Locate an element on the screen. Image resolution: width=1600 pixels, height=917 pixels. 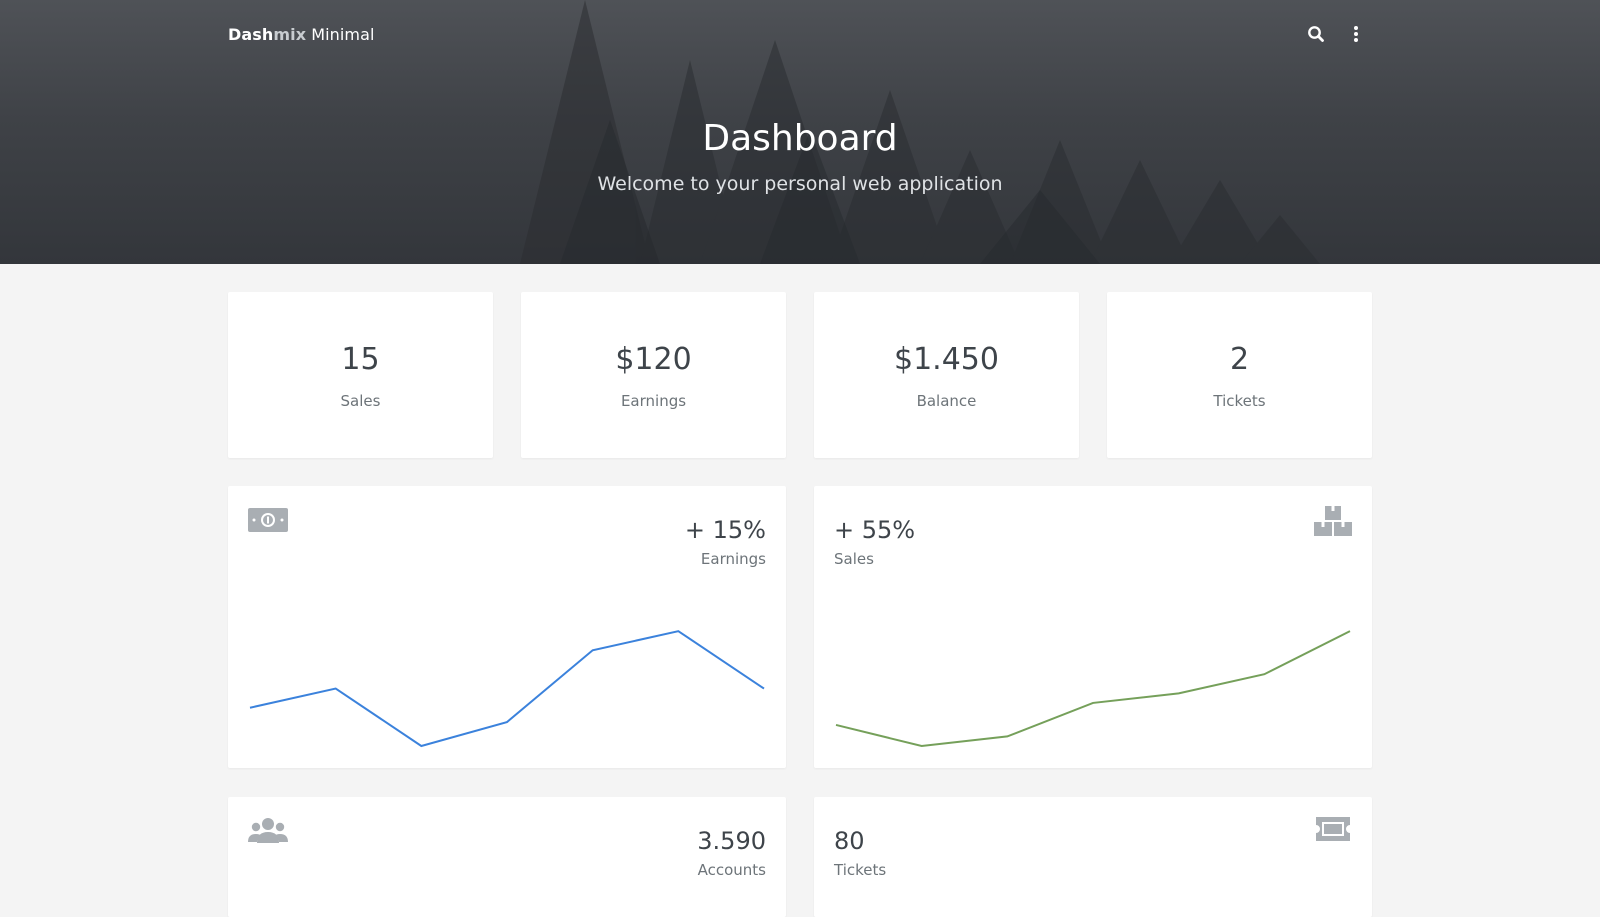
stat-label: Earnings is located at coordinates (653, 401).